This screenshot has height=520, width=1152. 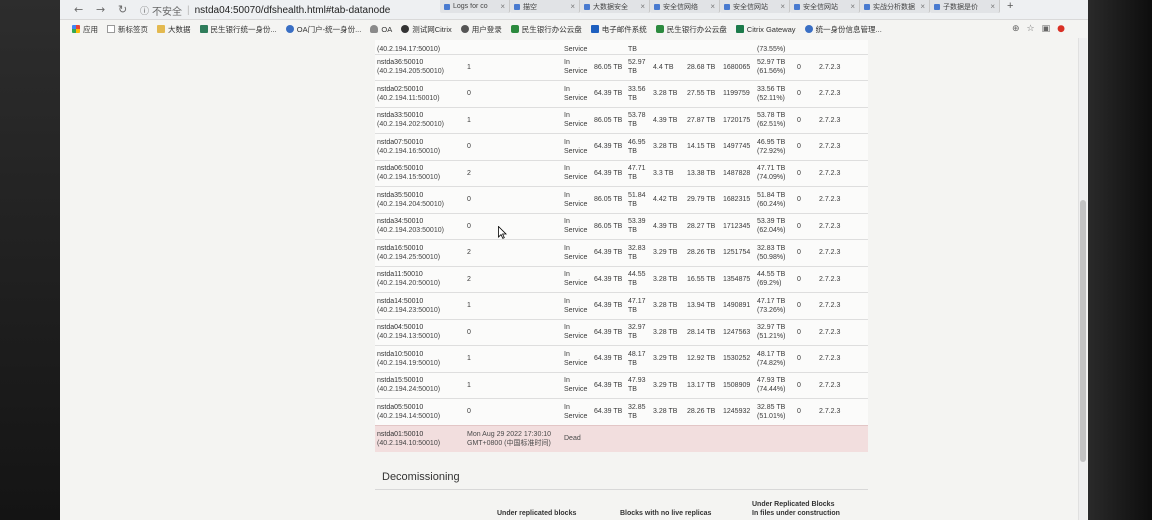 What do you see at coordinates (1016, 29) in the screenshot?
I see `zoom-icon: ⊕` at bounding box center [1016, 29].